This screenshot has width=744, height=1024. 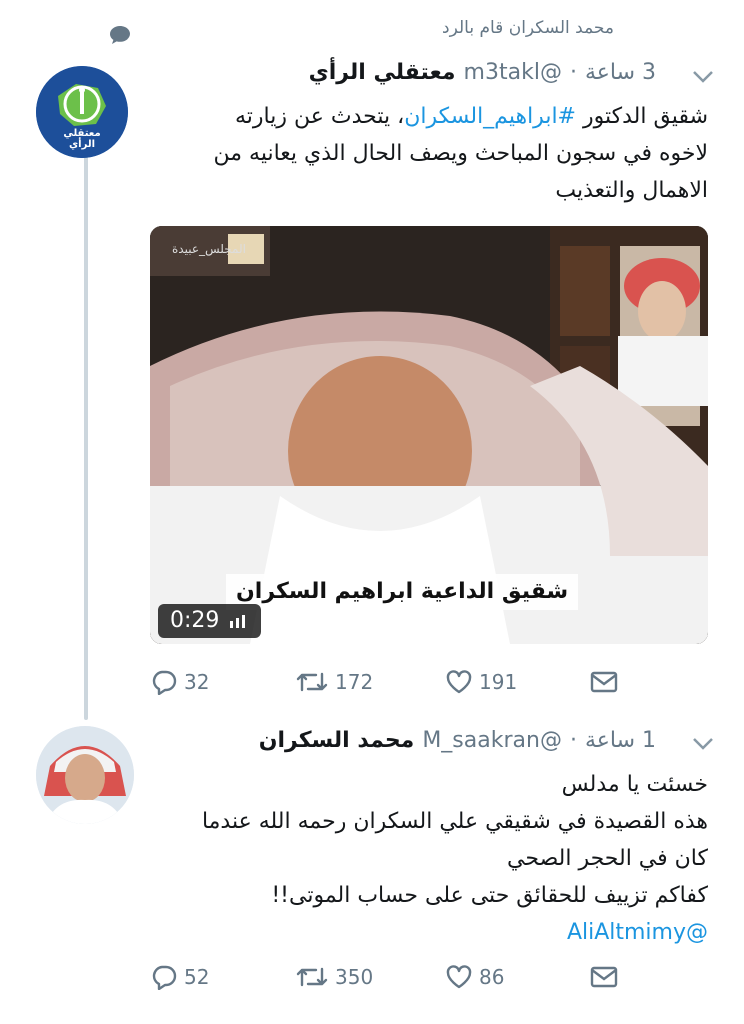 What do you see at coordinates (528, 28) in the screenshot?
I see `reply-context-label: محمد السكران قام بالرد` at bounding box center [528, 28].